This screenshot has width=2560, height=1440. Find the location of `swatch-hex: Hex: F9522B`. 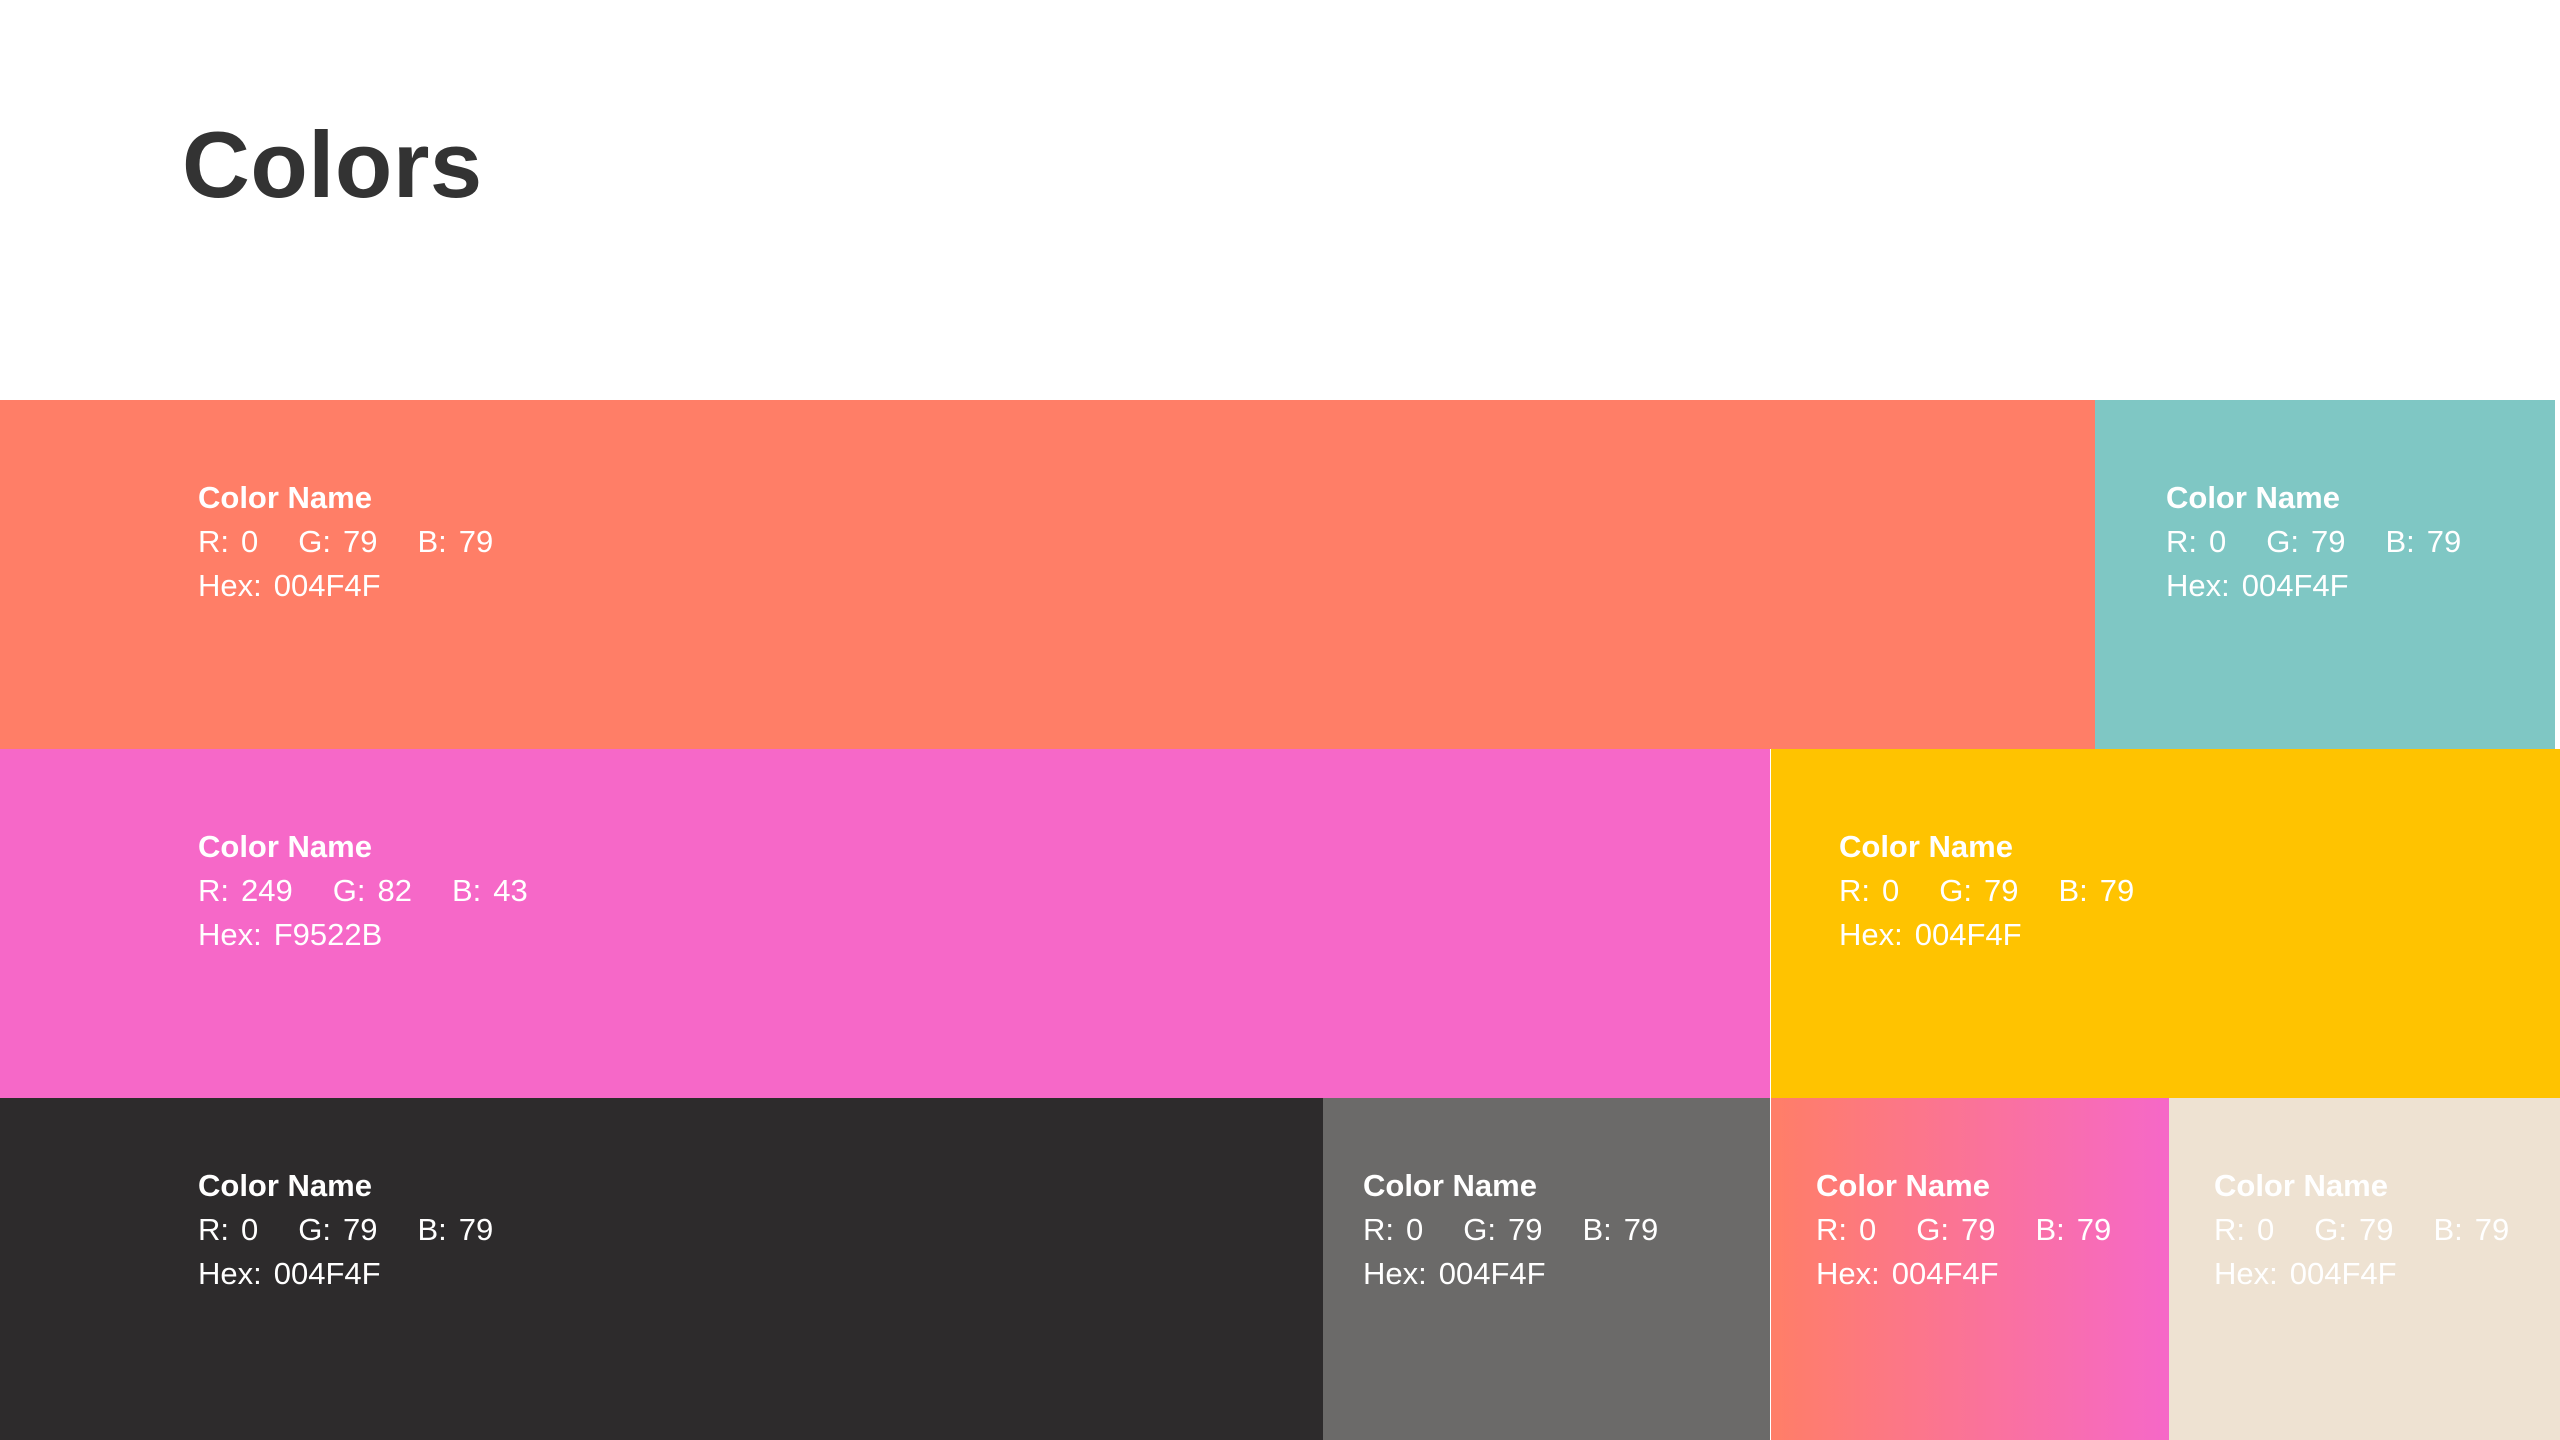

swatch-hex: Hex: F9522B is located at coordinates (290, 934).